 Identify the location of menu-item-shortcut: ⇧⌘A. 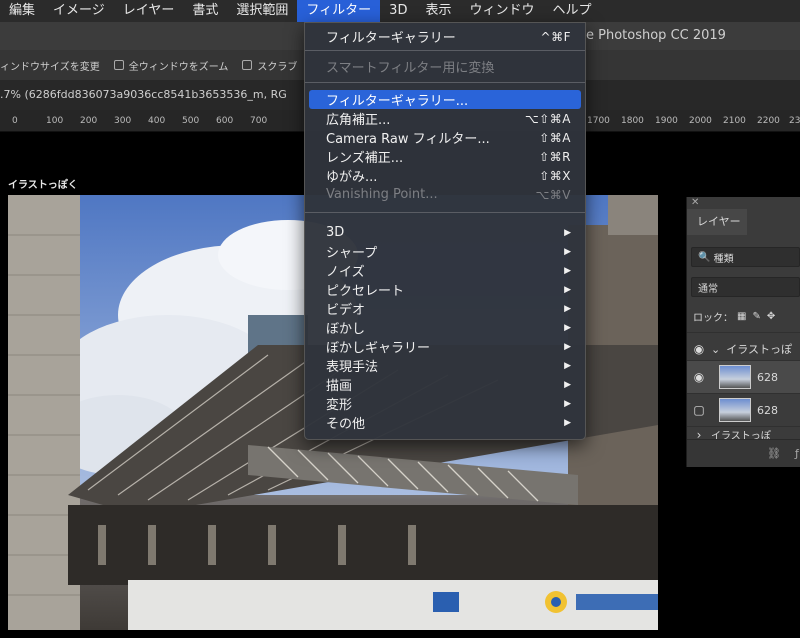
(555, 137).